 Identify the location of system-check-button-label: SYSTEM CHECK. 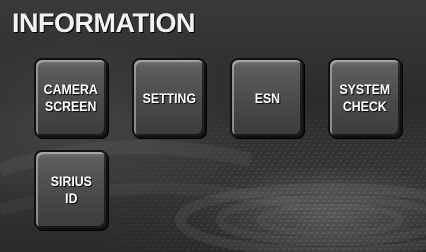
(365, 97).